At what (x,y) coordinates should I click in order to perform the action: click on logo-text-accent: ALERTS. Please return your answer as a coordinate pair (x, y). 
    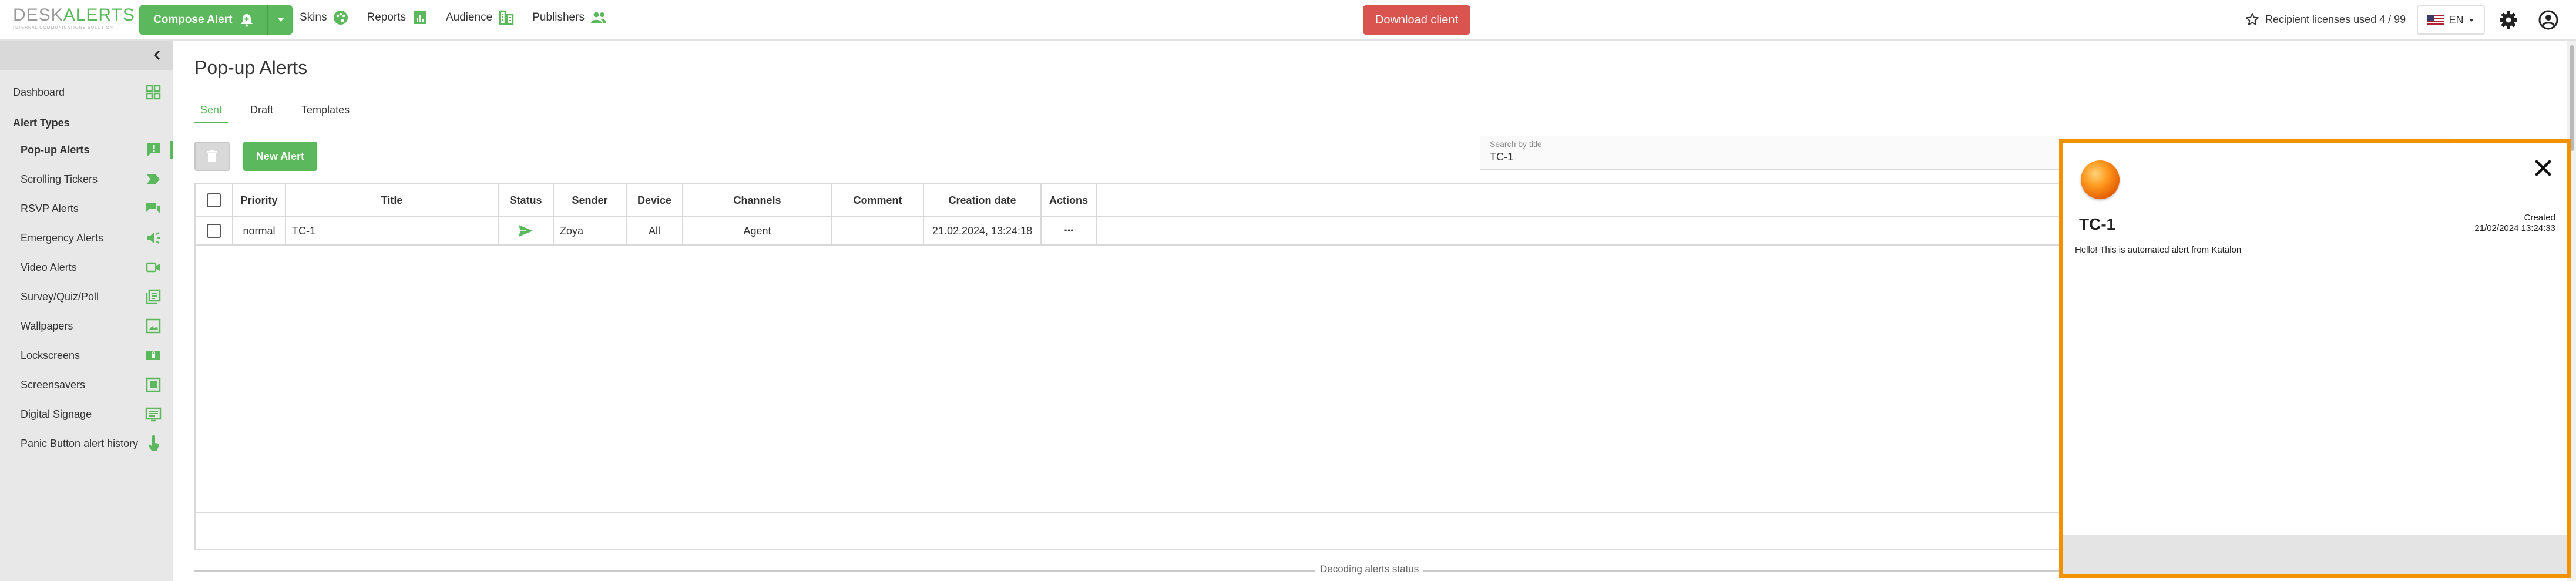
    Looking at the image, I should click on (99, 15).